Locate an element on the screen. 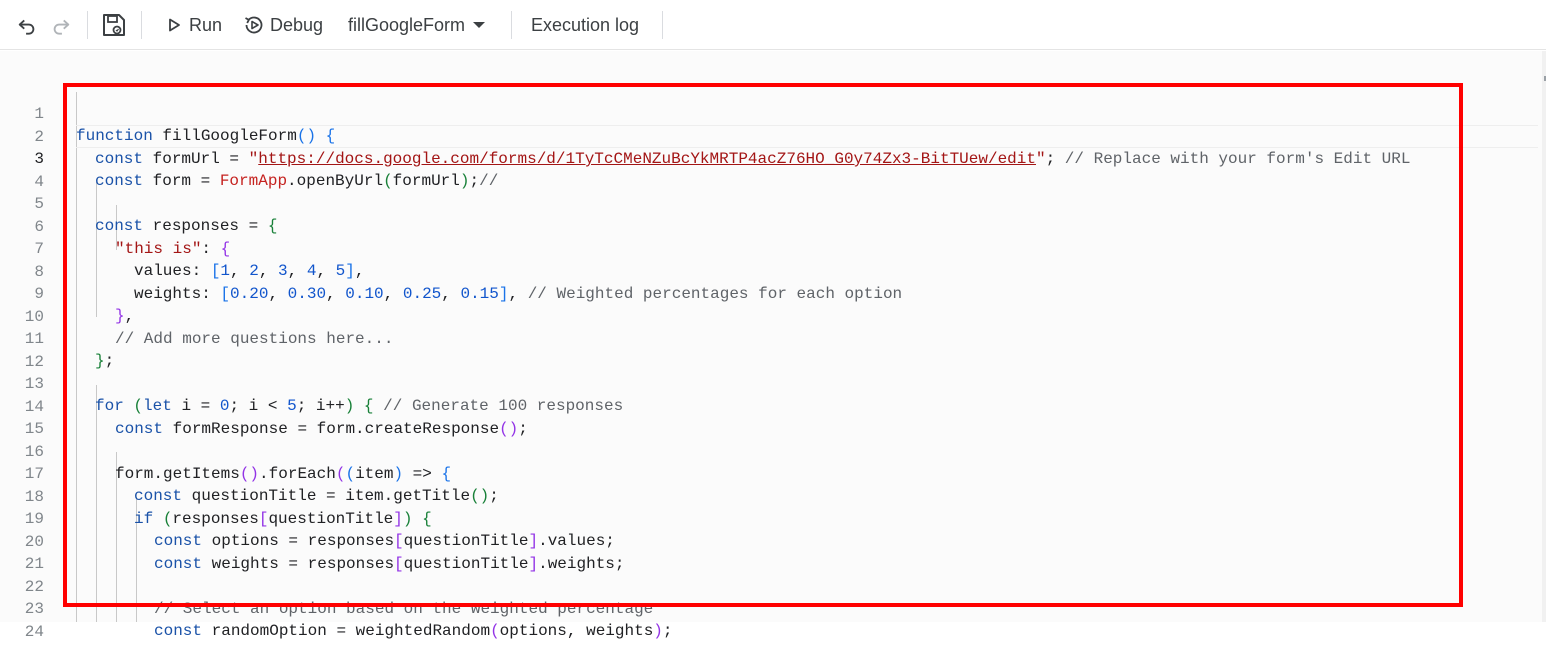 The image size is (1546, 666). execution-log-button: Execution log is located at coordinates (585, 25).